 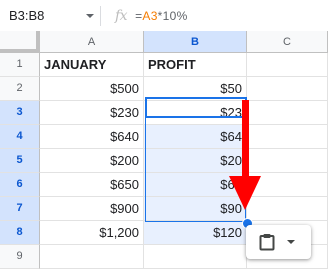 I want to click on red-arrow-shaft, so click(x=245, y=140).